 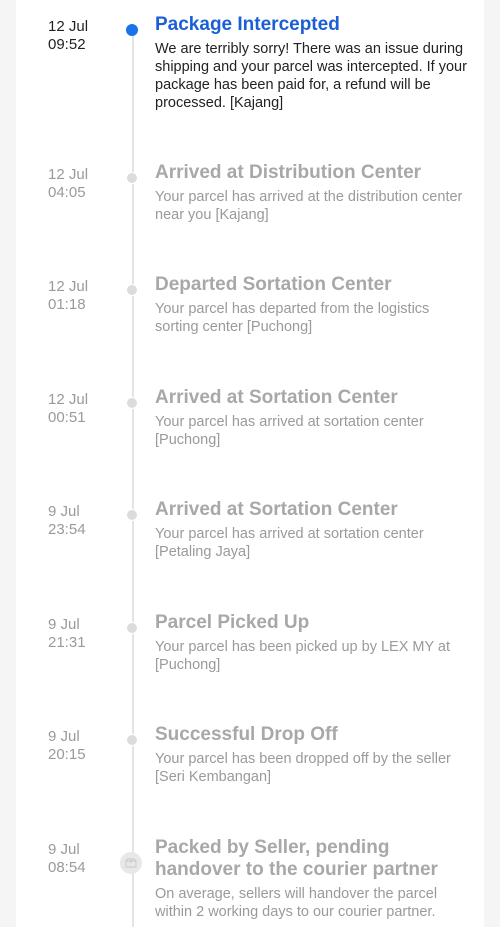 What do you see at coordinates (246, 734) in the screenshot?
I see `event-title: Successful Drop Off` at bounding box center [246, 734].